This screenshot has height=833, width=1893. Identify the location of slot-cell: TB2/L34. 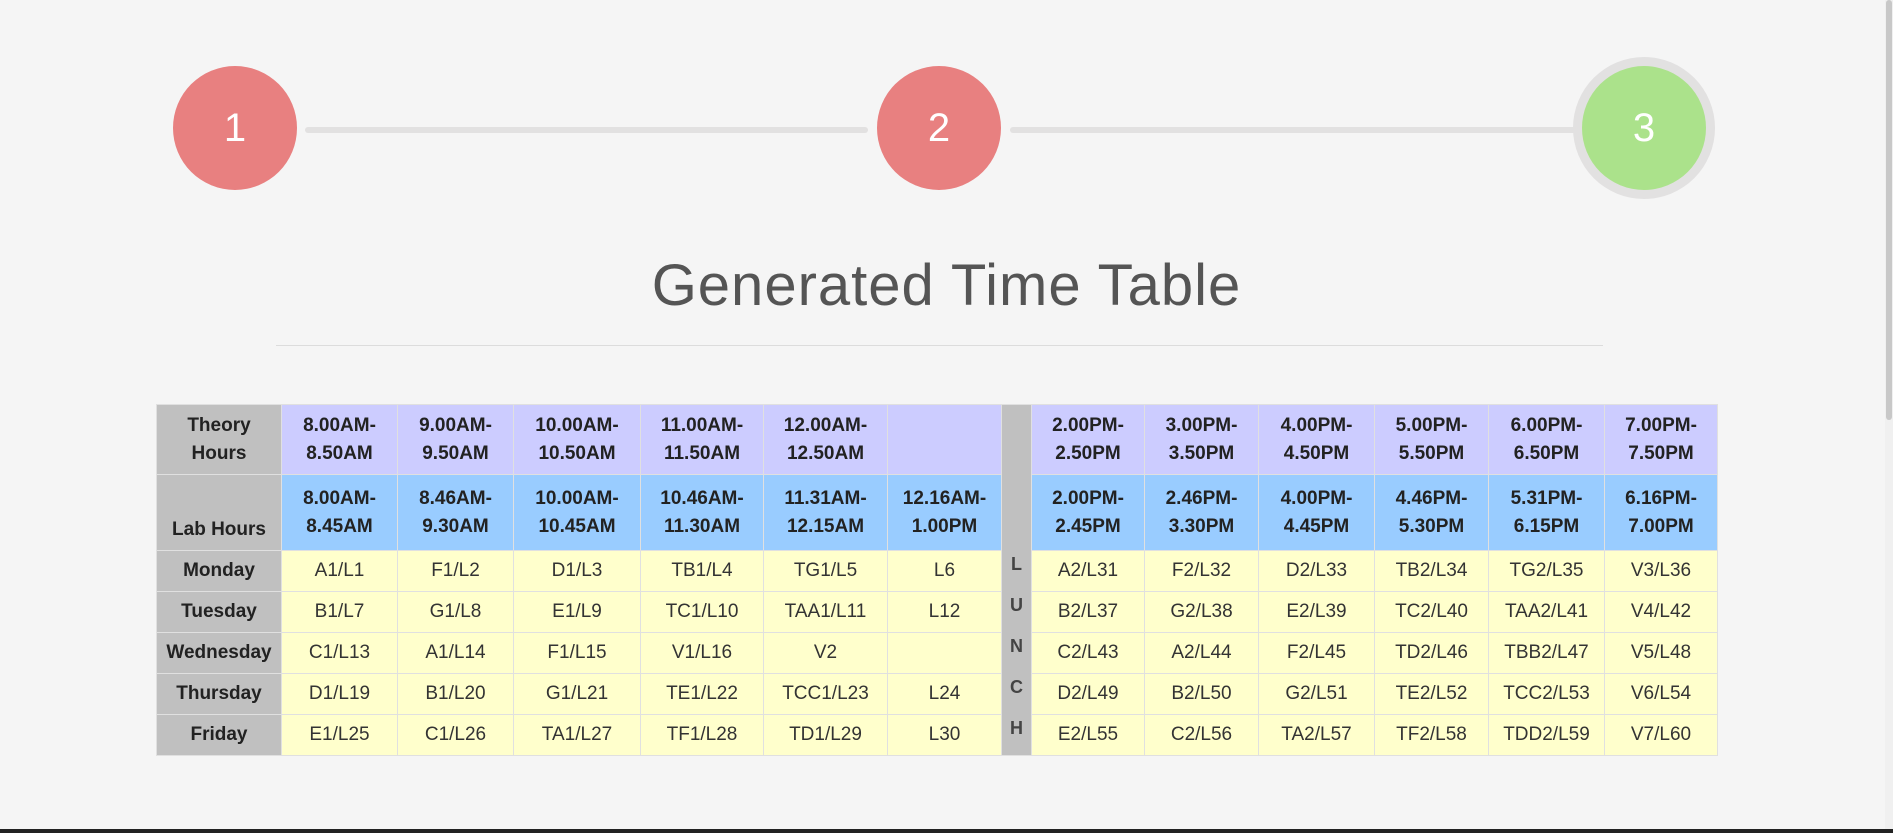
(1431, 571).